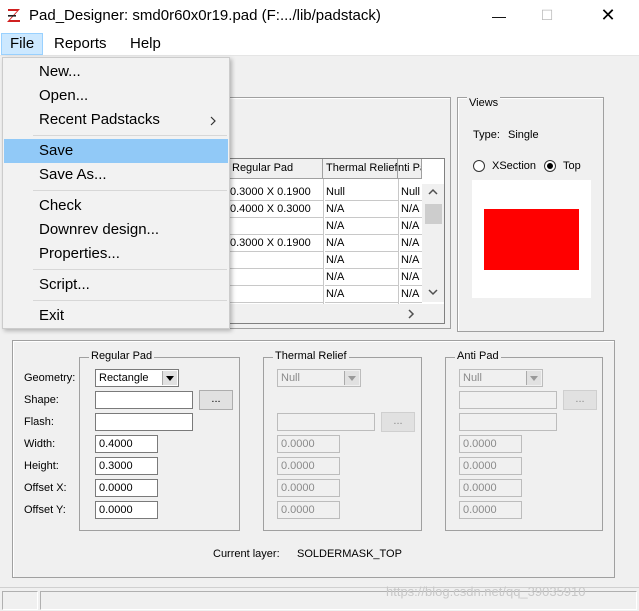 The image size is (639, 611). What do you see at coordinates (514, 166) in the screenshot?
I see `xsection-label: XSection` at bounding box center [514, 166].